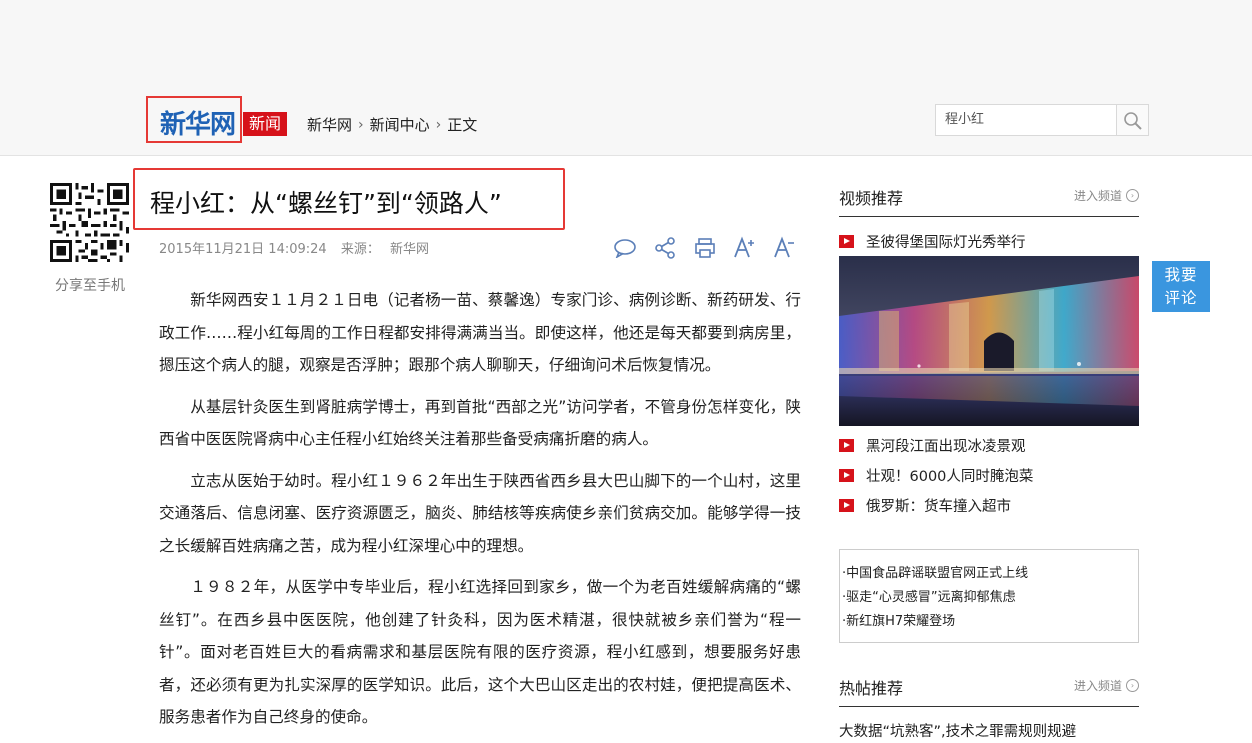 The width and height of the screenshot is (1252, 743). I want to click on search-button, so click(1132, 120).